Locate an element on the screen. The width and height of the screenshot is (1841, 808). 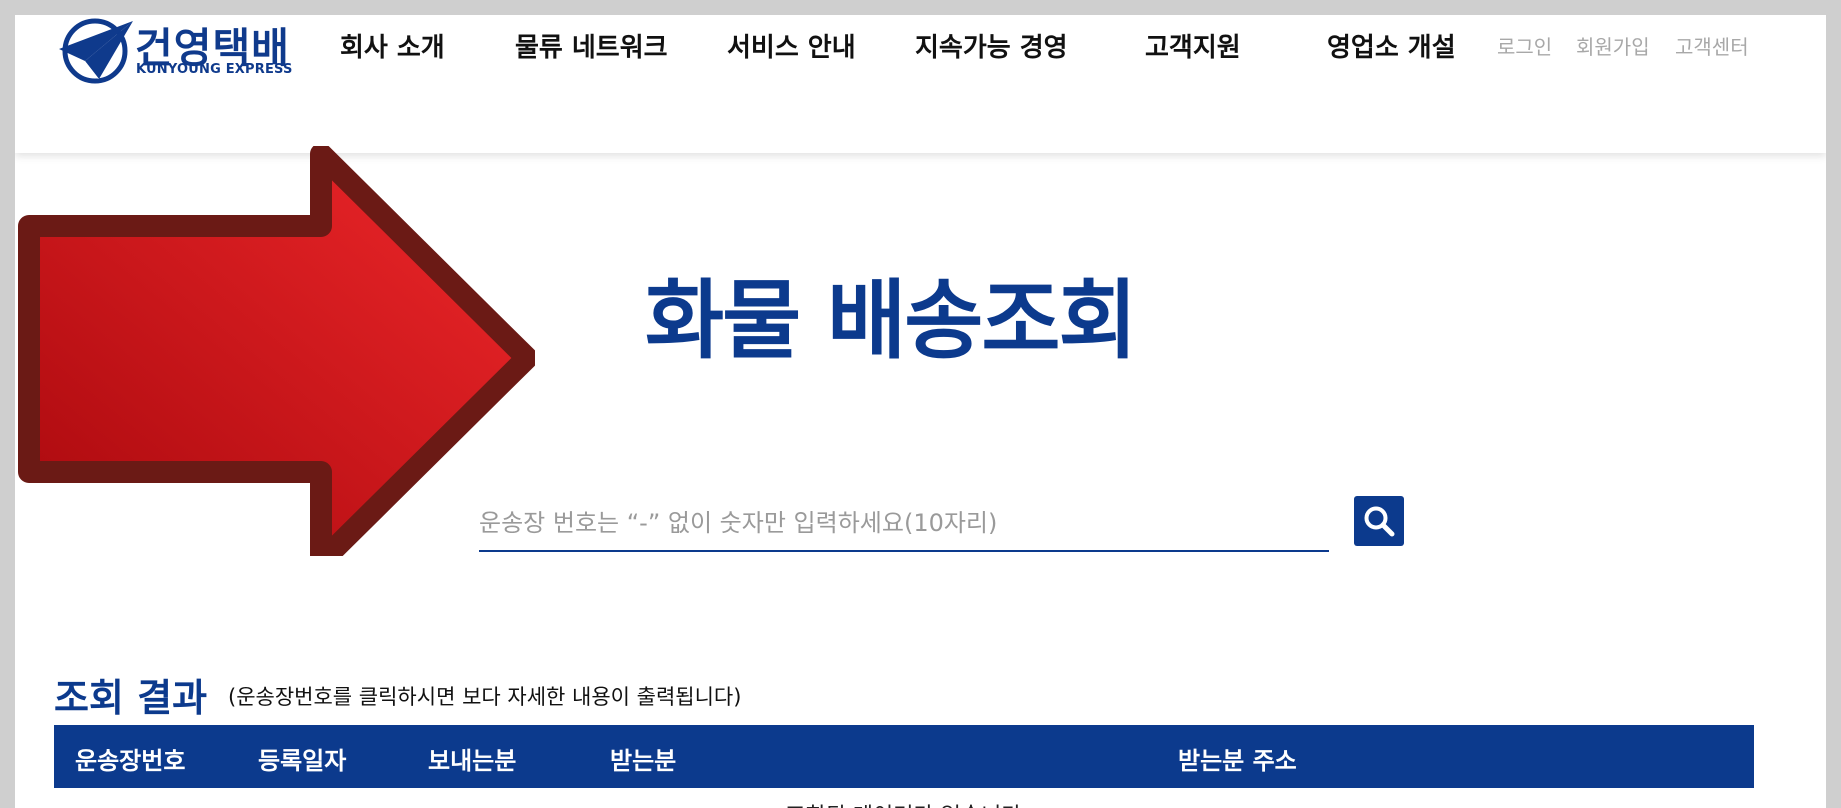
search-field is located at coordinates (904, 526).